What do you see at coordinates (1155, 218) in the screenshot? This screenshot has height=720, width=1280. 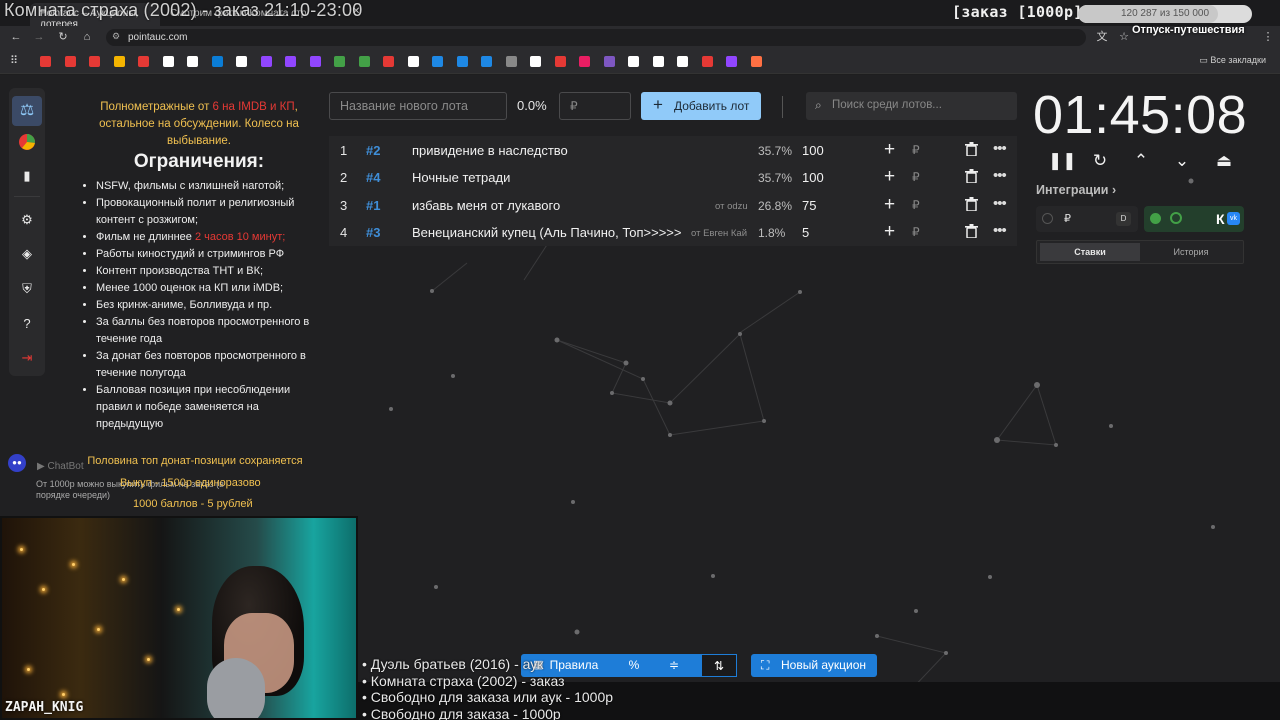 I see `toggle-on-icon` at bounding box center [1155, 218].